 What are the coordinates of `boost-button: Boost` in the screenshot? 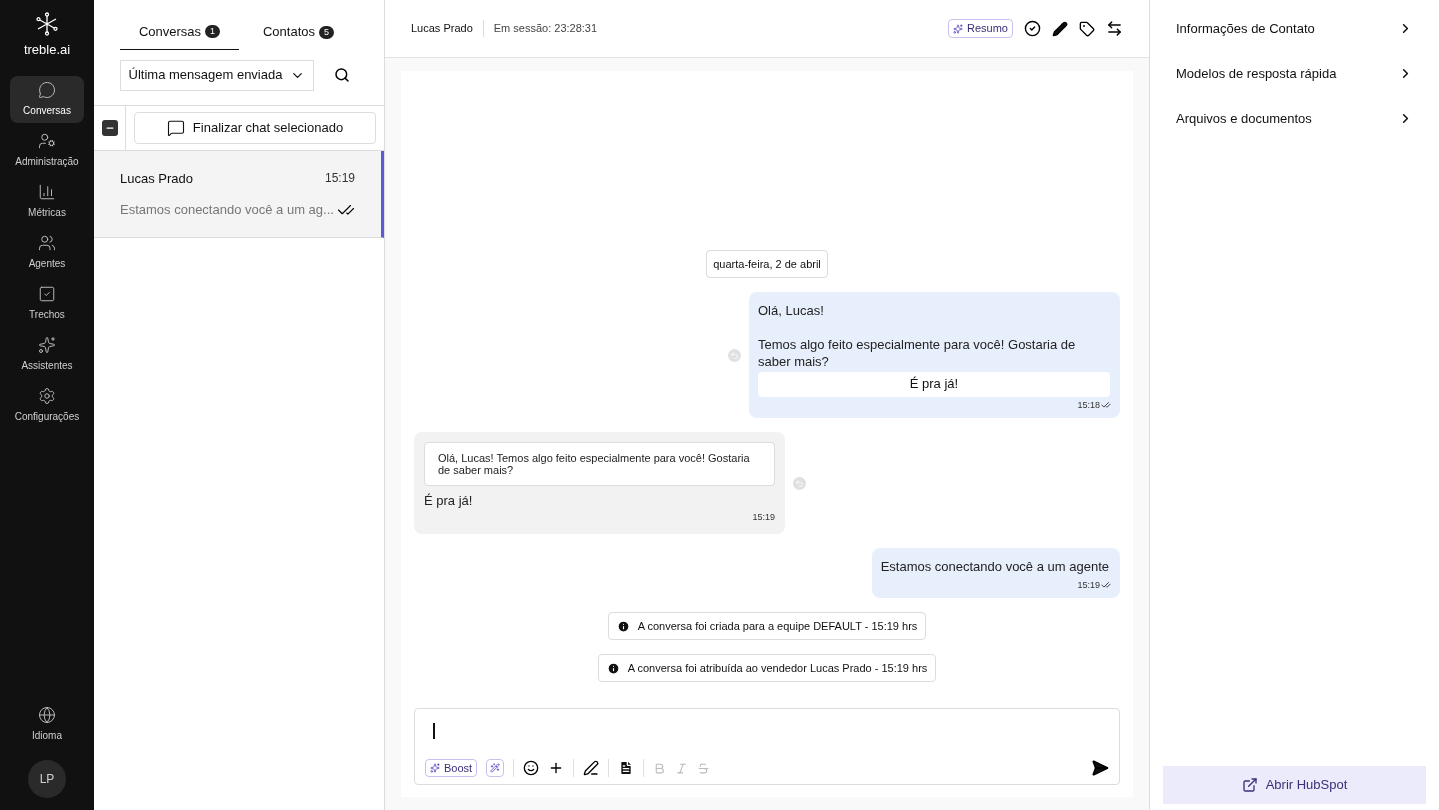 It's located at (451, 768).